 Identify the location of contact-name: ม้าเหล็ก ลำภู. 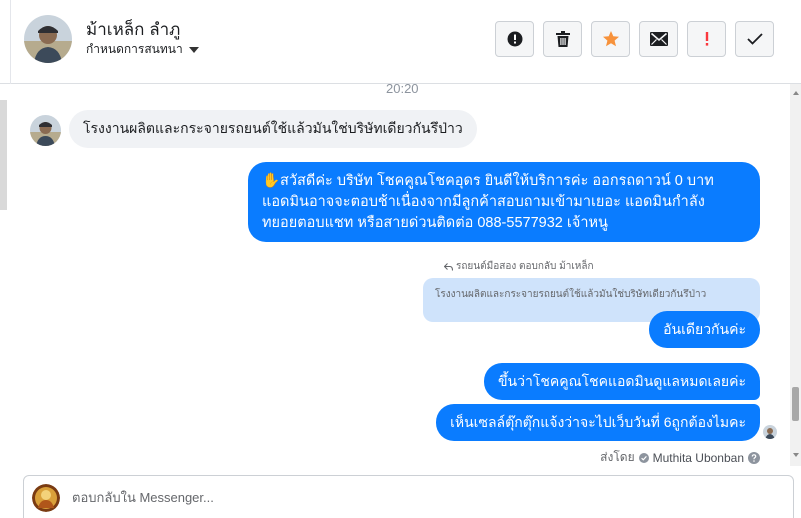
(133, 29).